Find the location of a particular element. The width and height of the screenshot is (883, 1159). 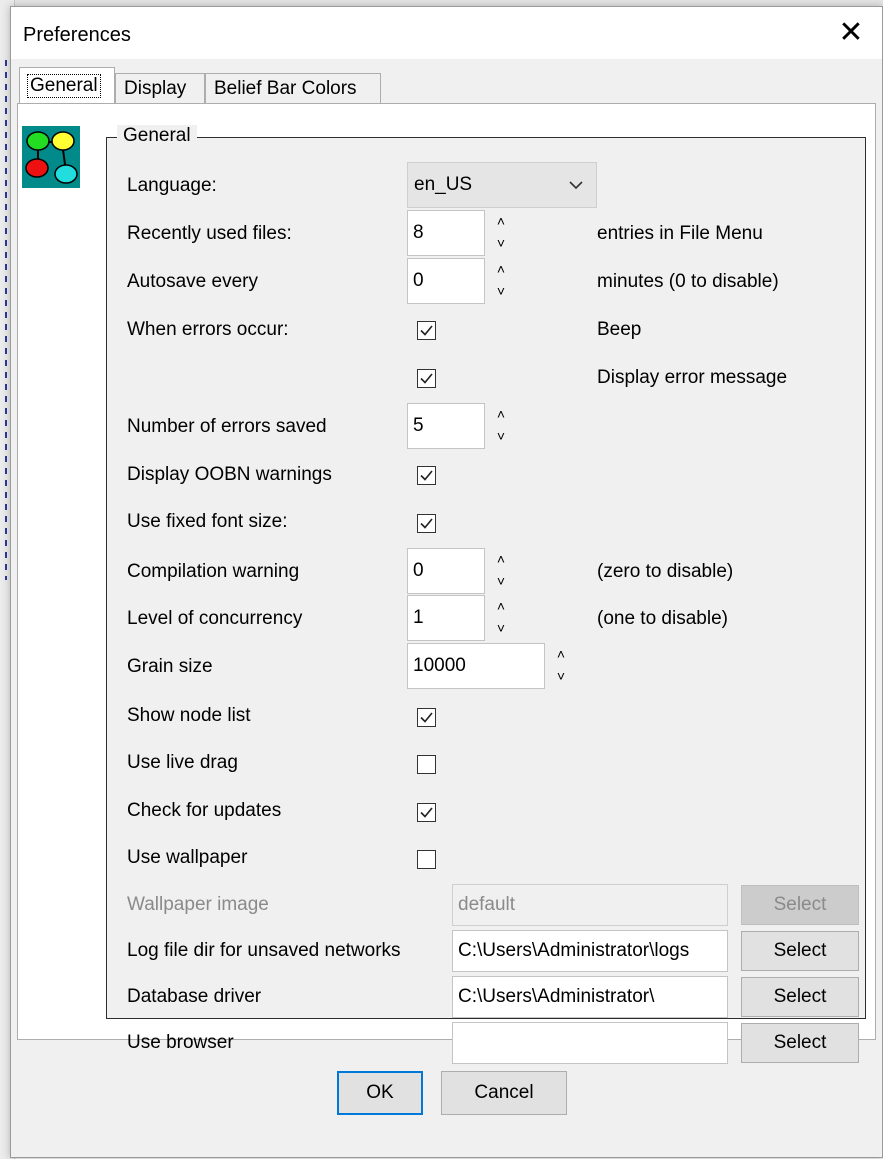

autosave-note: minutes (0 to disable) is located at coordinates (688, 281).